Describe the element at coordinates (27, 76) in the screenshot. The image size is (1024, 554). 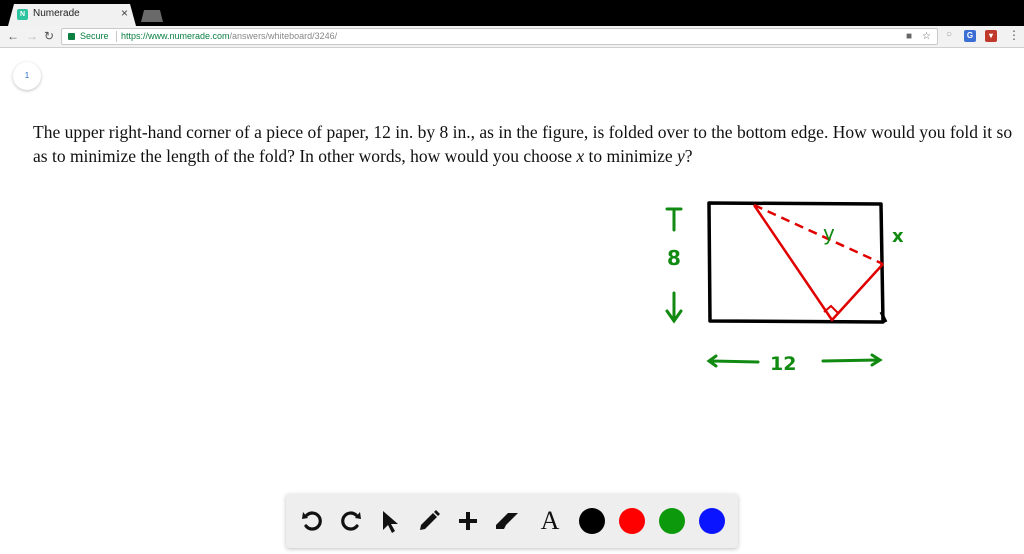
I see `page-number-badge: 1` at that location.